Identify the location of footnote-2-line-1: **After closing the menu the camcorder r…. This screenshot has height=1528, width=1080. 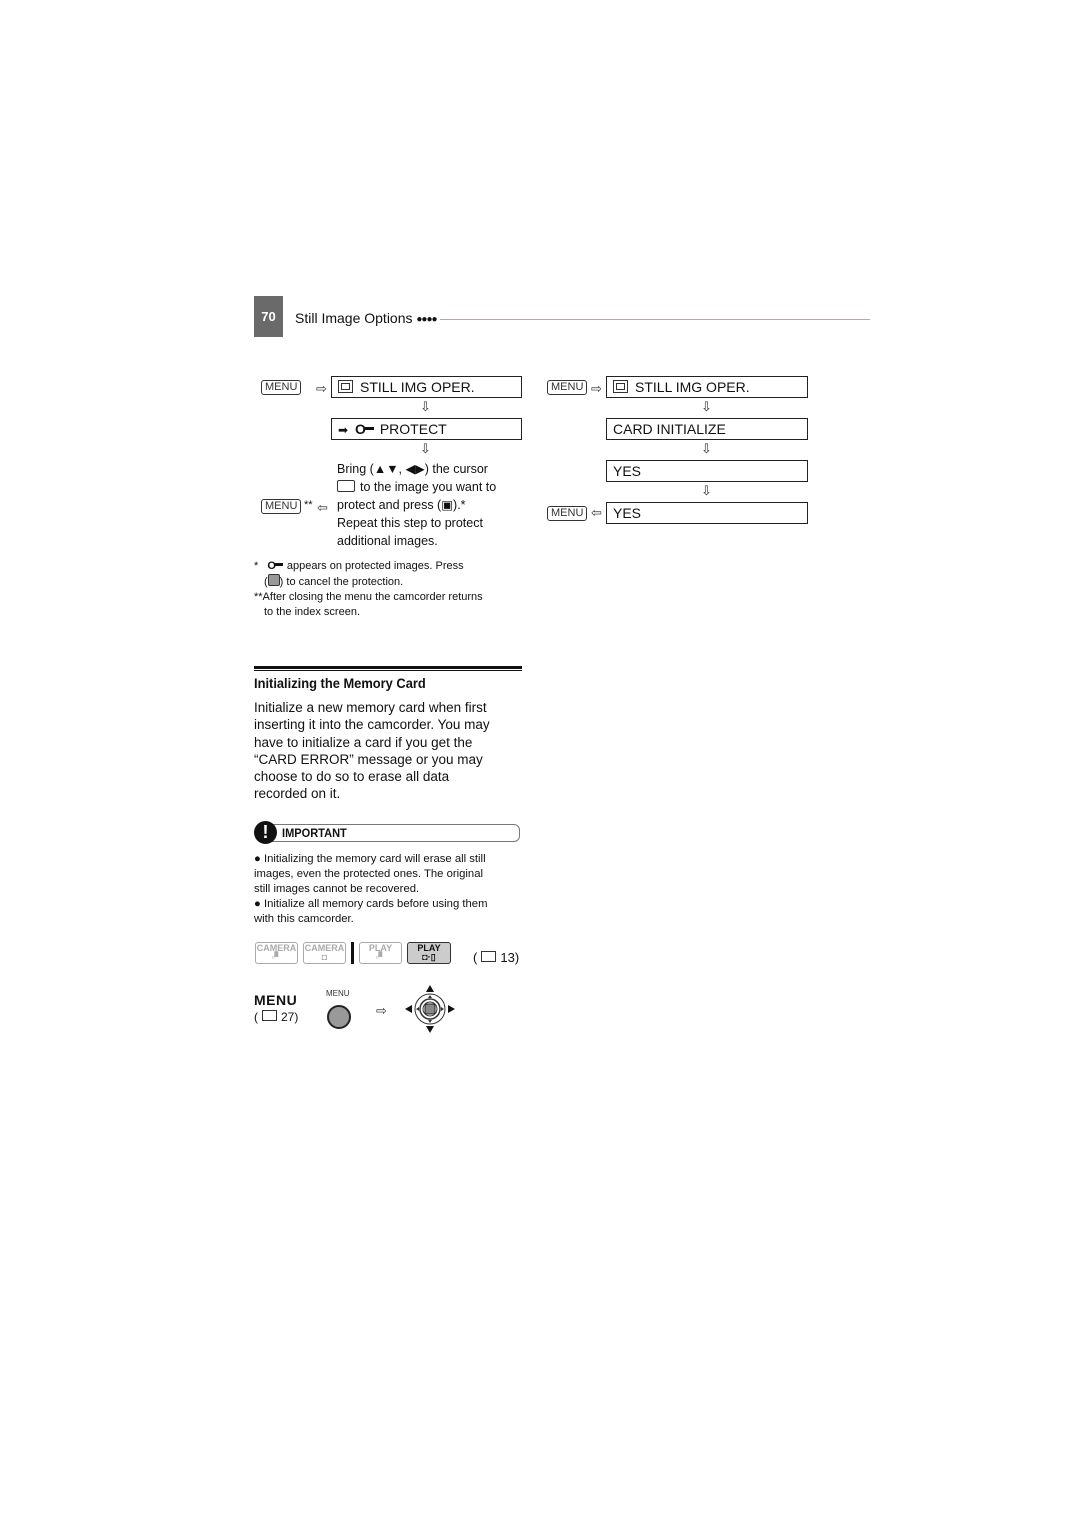
(368, 597).